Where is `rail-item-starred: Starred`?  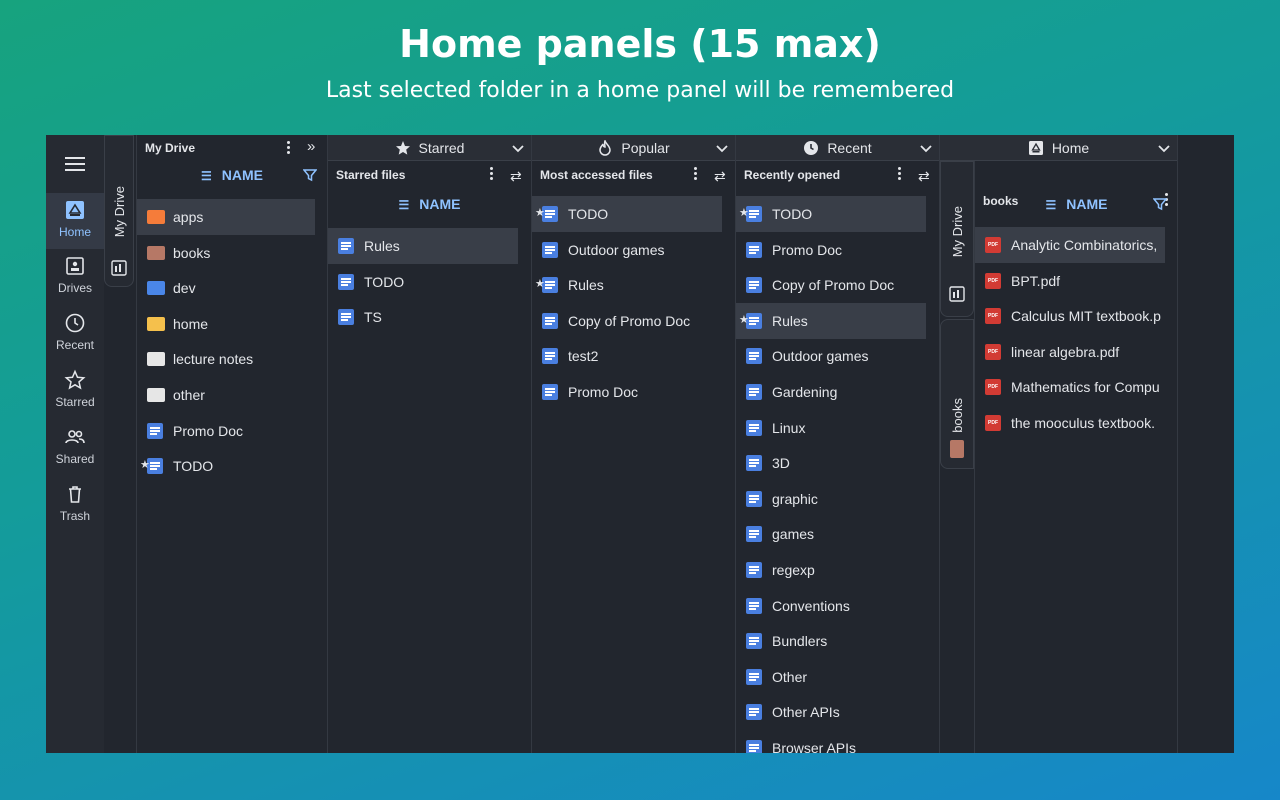
rail-item-starred: Starred is located at coordinates (75, 391).